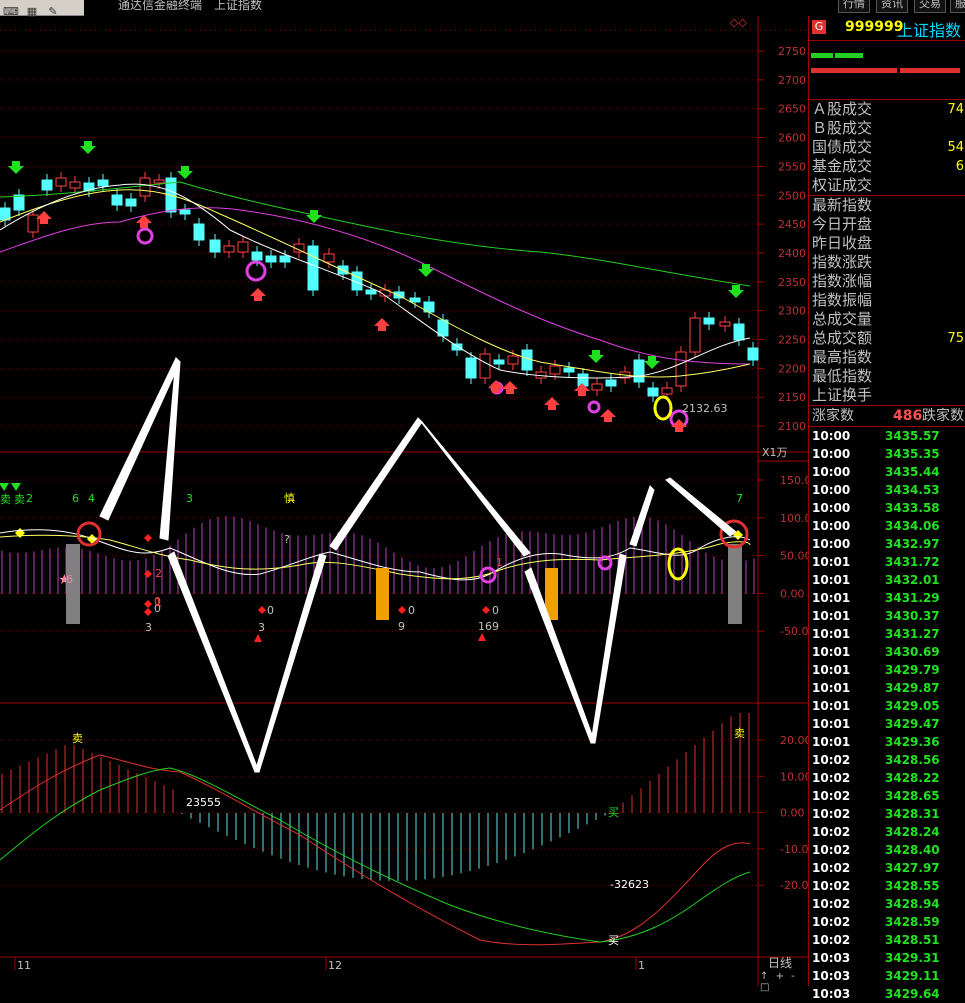 The height and width of the screenshot is (1003, 965). I want to click on macd-label: 23555, so click(203, 802).